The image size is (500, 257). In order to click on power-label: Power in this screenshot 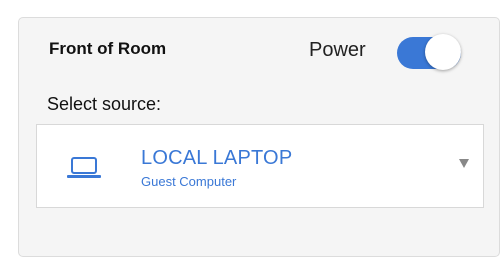, I will do `click(337, 50)`.